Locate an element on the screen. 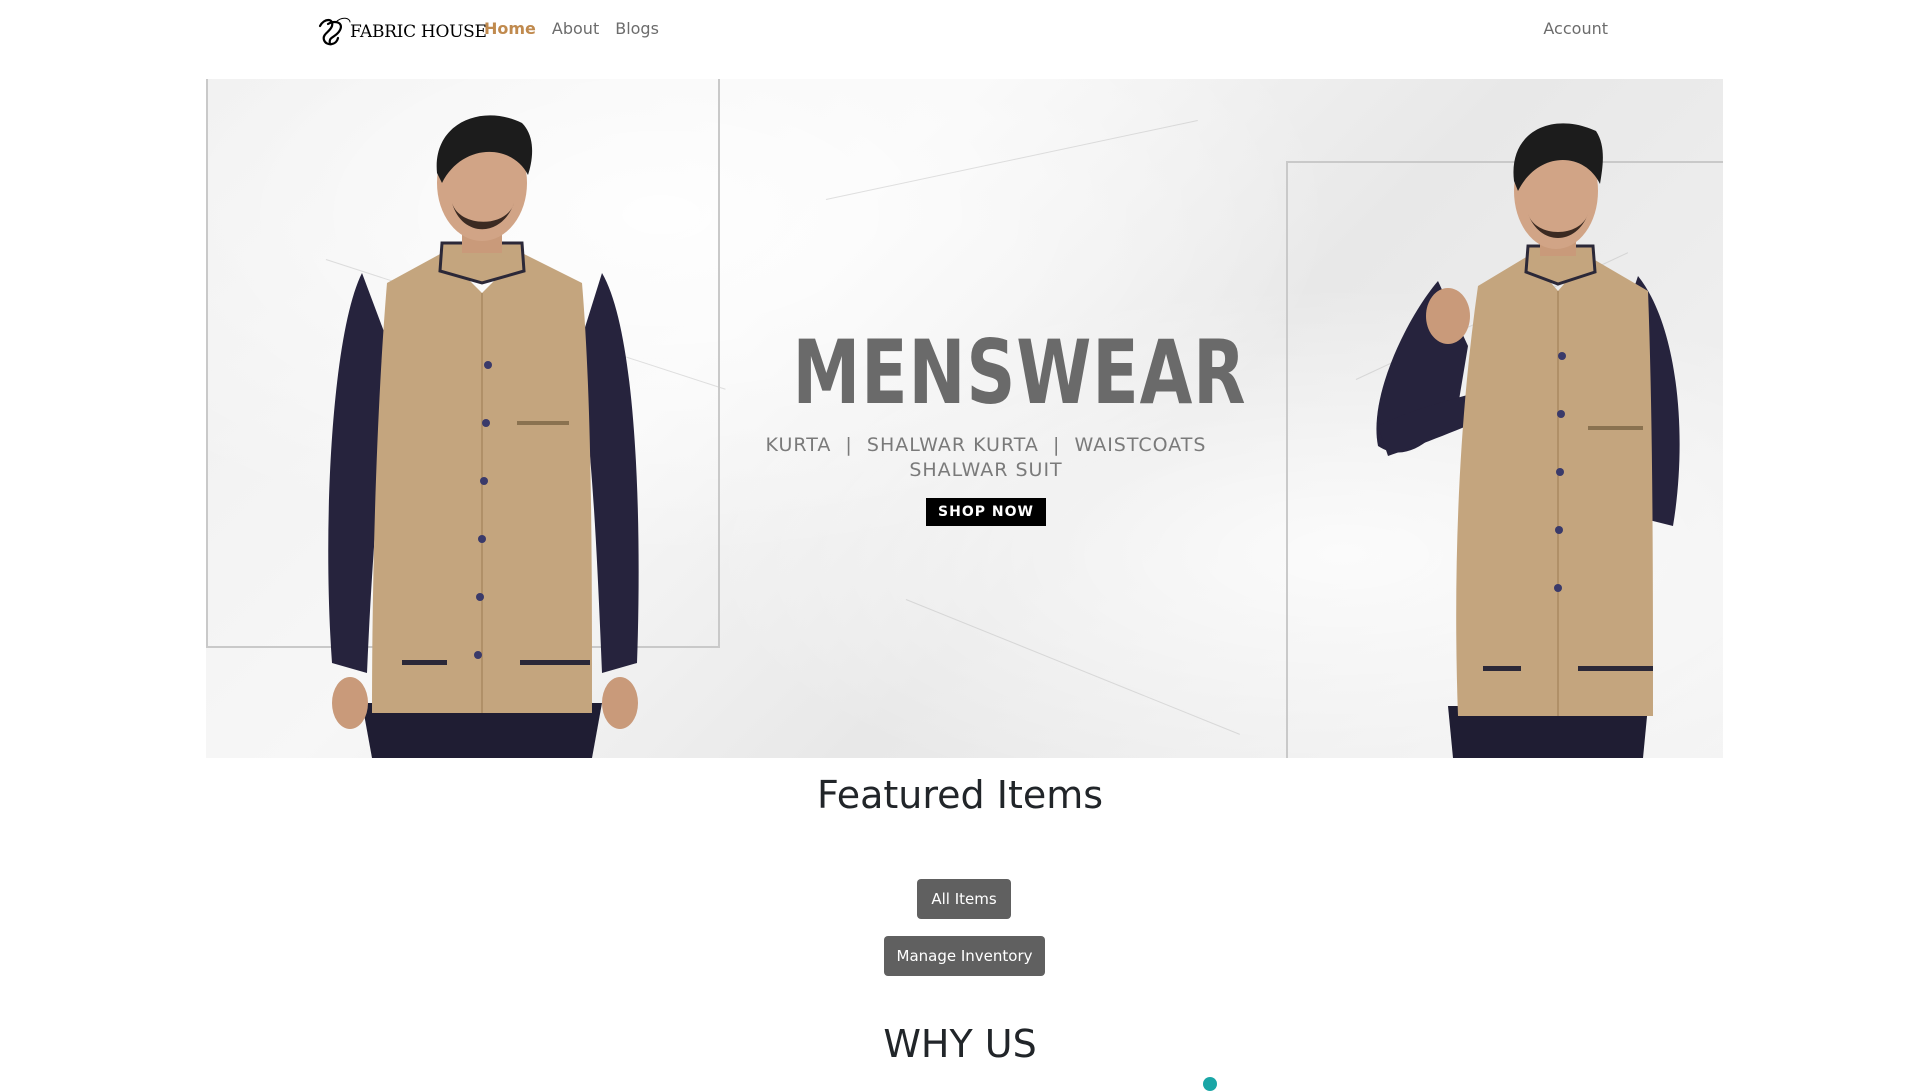 This screenshot has width=1920, height=1091. brand-logo: FABRIC HOUSE is located at coordinates (400, 32).